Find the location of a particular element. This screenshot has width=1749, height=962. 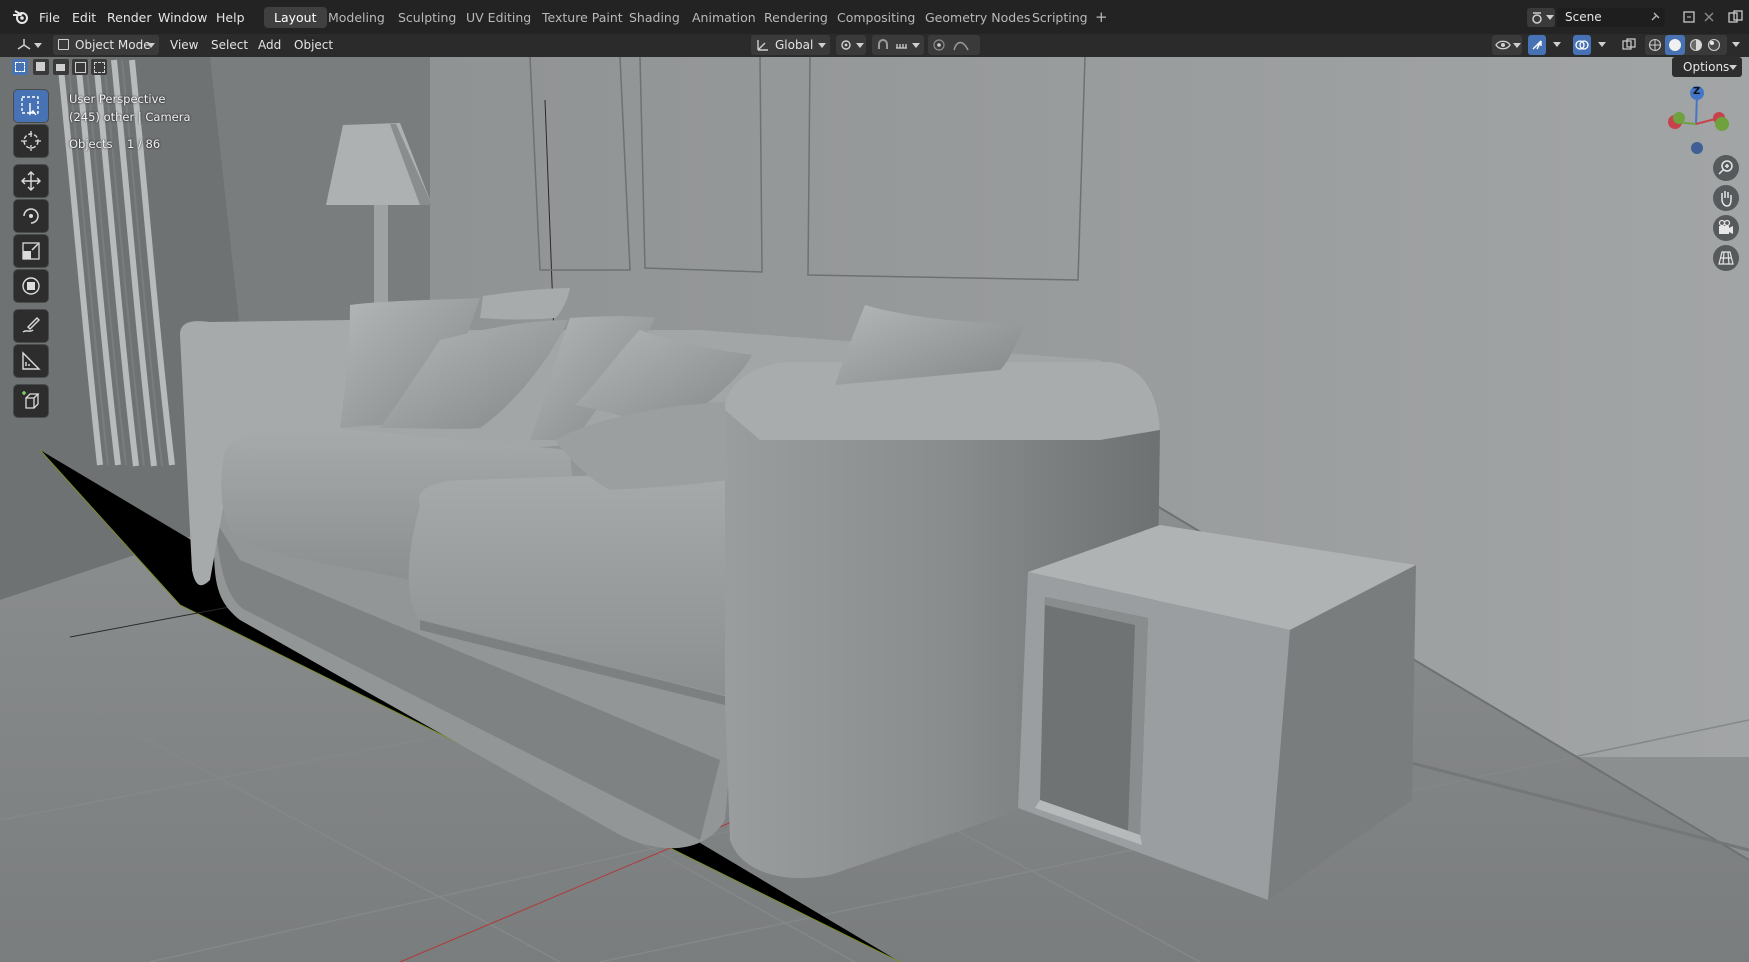

add-workspace-button: + is located at coordinates (1101, 17).